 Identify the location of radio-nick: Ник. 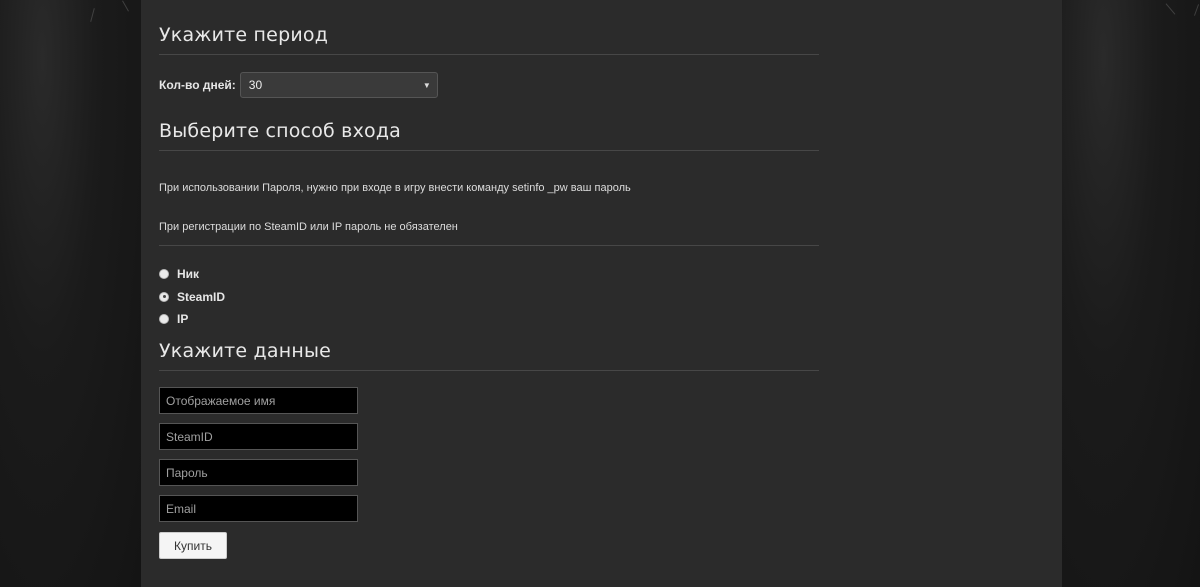
(192, 274).